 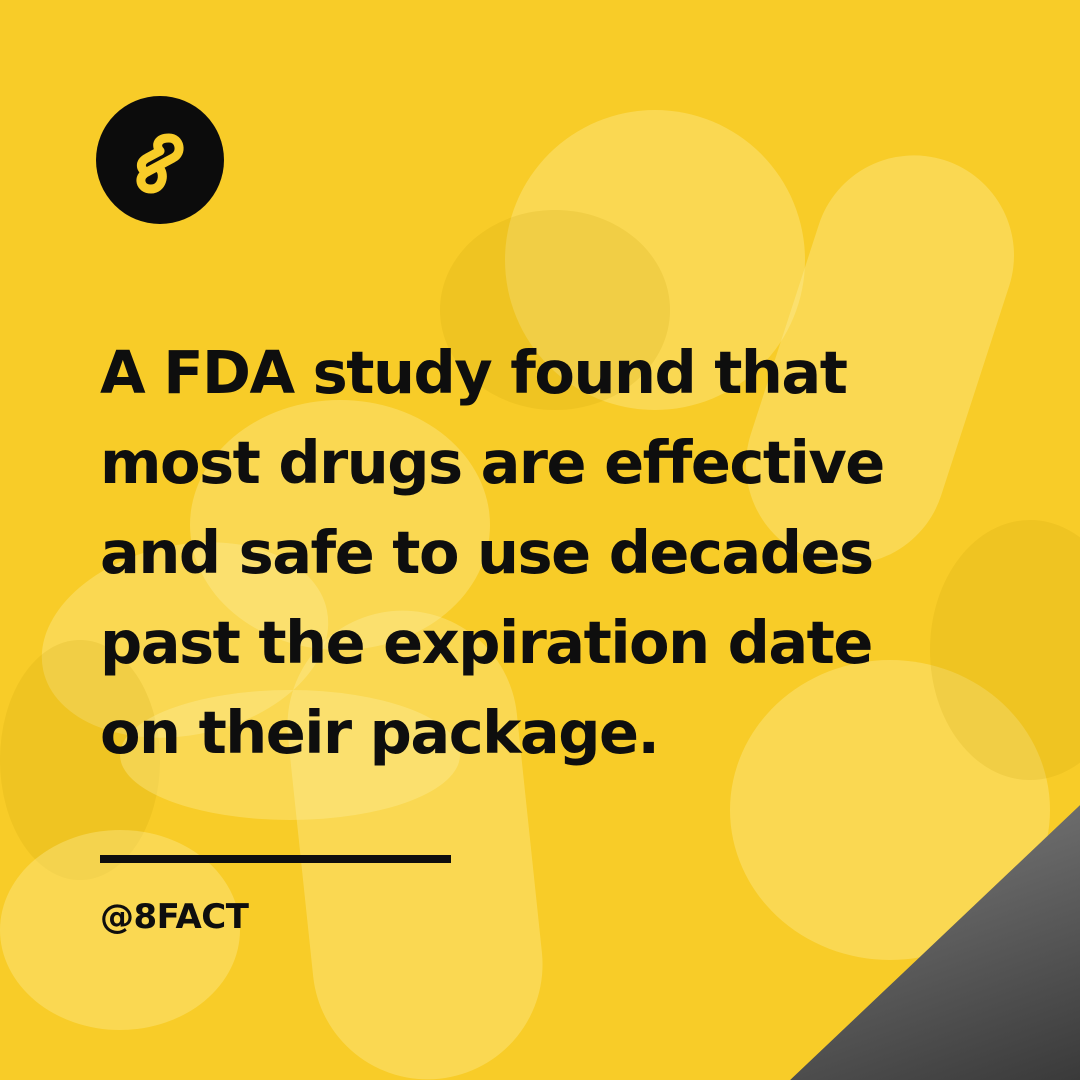 I want to click on account-handle: @8FACT, so click(x=174, y=917).